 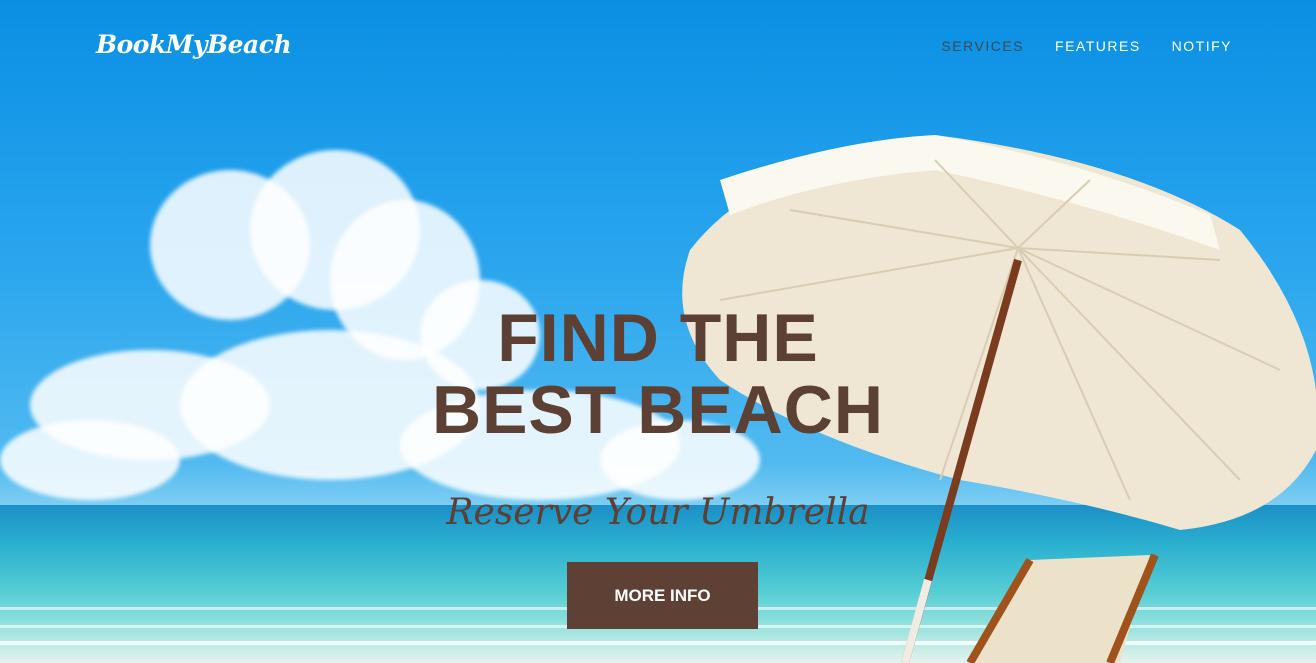 What do you see at coordinates (658, 512) in the screenshot?
I see `hero-subheadline: Reserve Your Umbrella` at bounding box center [658, 512].